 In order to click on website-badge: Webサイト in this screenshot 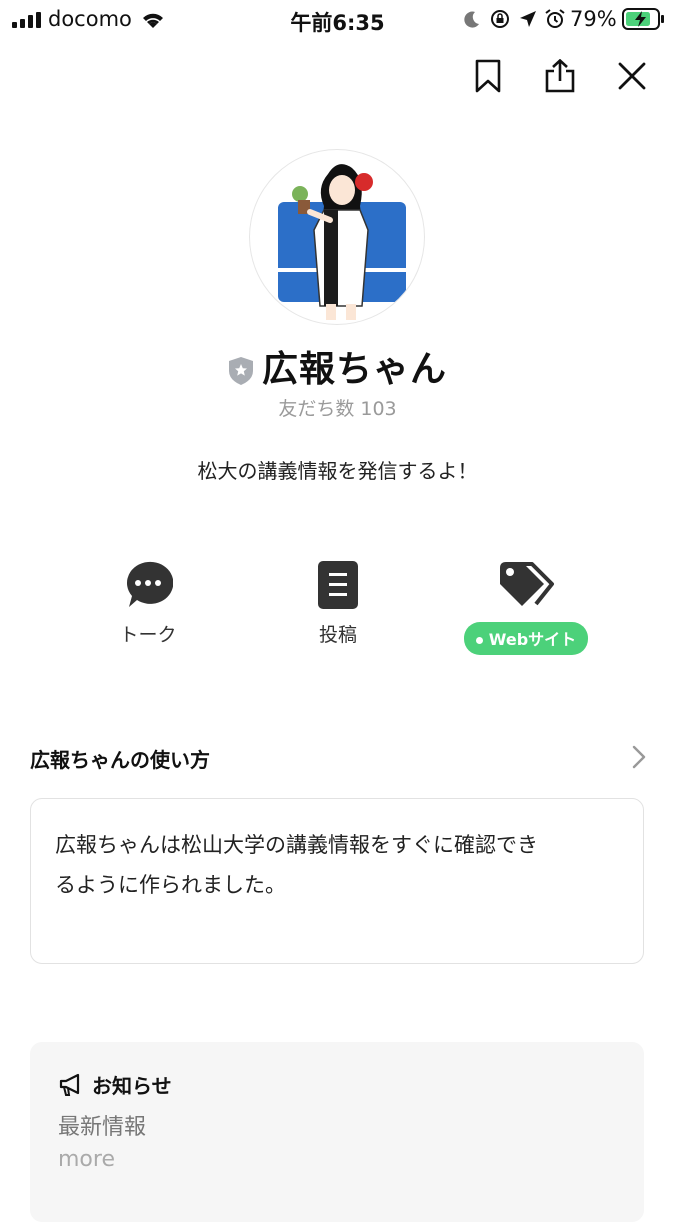, I will do `click(526, 638)`.